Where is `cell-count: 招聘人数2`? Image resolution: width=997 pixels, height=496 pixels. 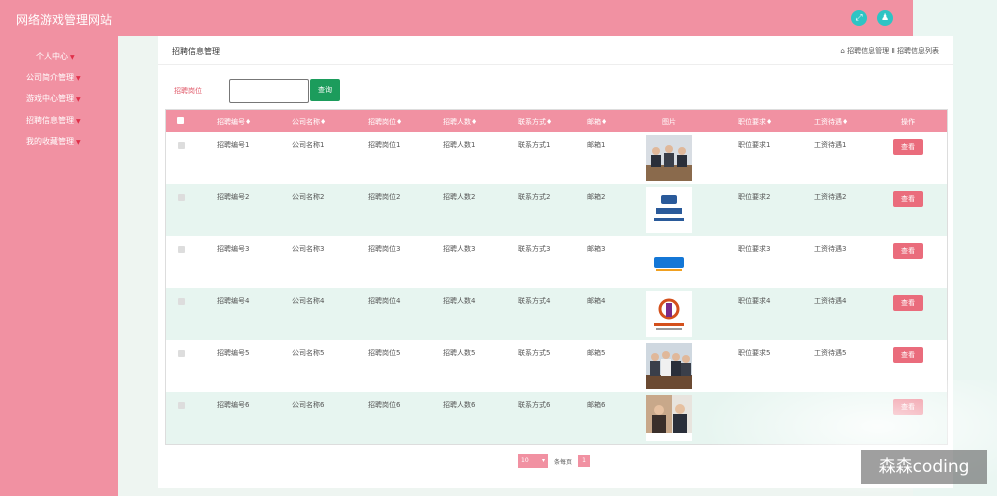 cell-count: 招聘人数2 is located at coordinates (459, 197).